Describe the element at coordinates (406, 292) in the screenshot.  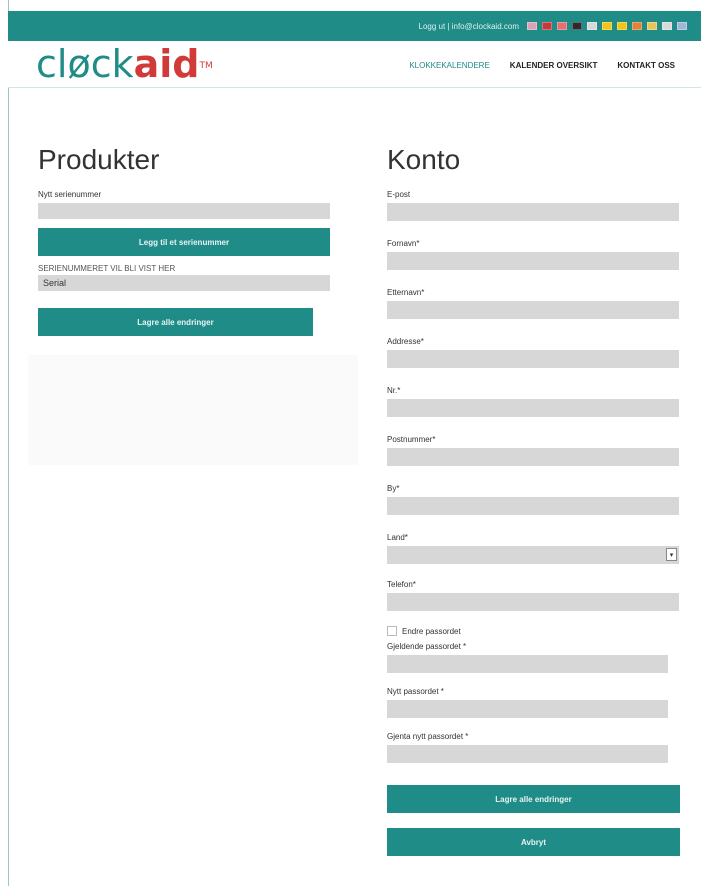
I see `konto-field-label: Etternavn*` at that location.